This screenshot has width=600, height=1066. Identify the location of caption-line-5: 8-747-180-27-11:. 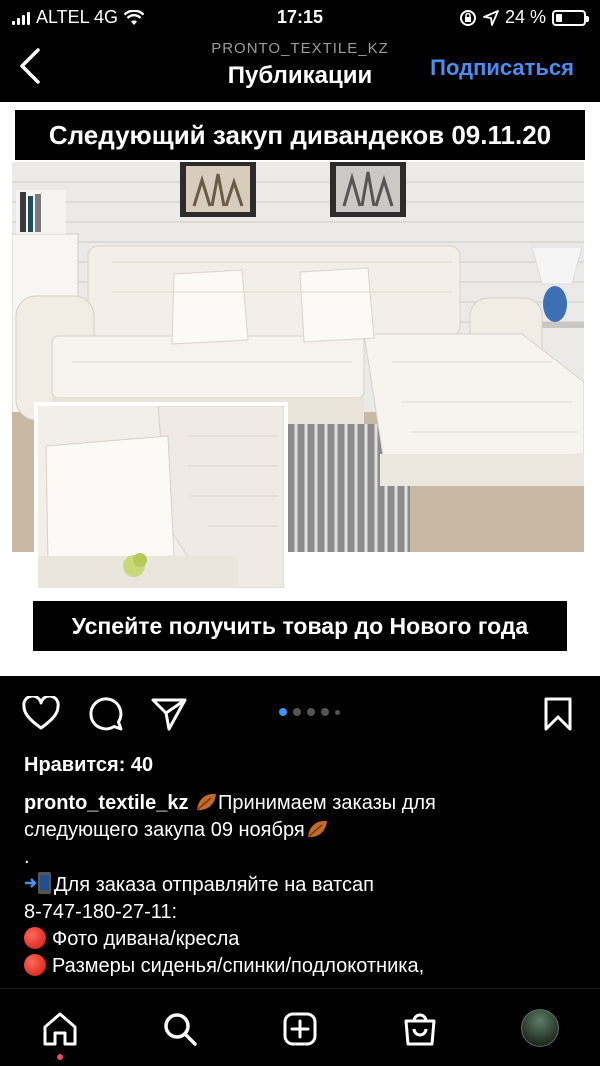
(101, 912).